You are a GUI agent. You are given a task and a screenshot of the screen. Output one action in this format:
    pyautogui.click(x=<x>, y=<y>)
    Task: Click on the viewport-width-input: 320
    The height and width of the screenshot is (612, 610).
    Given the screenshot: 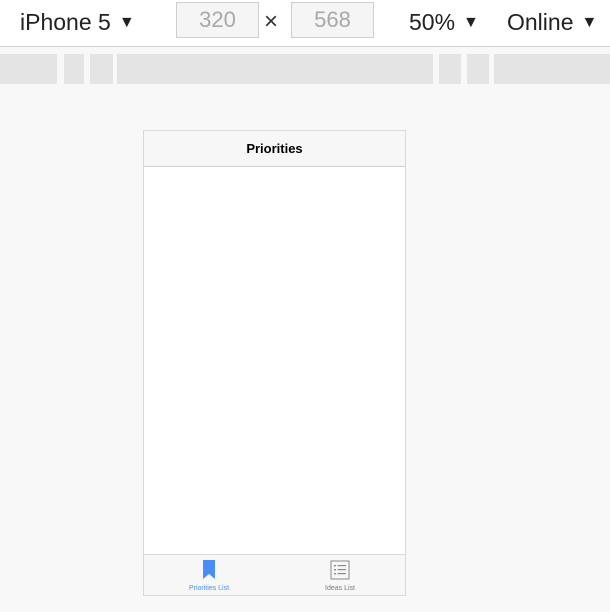 What is the action you would take?
    pyautogui.click(x=217, y=20)
    